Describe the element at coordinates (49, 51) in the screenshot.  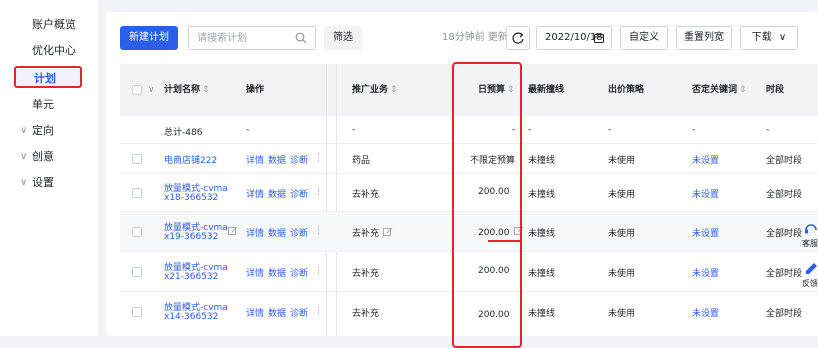
I see `sidebar-item-optimization: 优化中心` at that location.